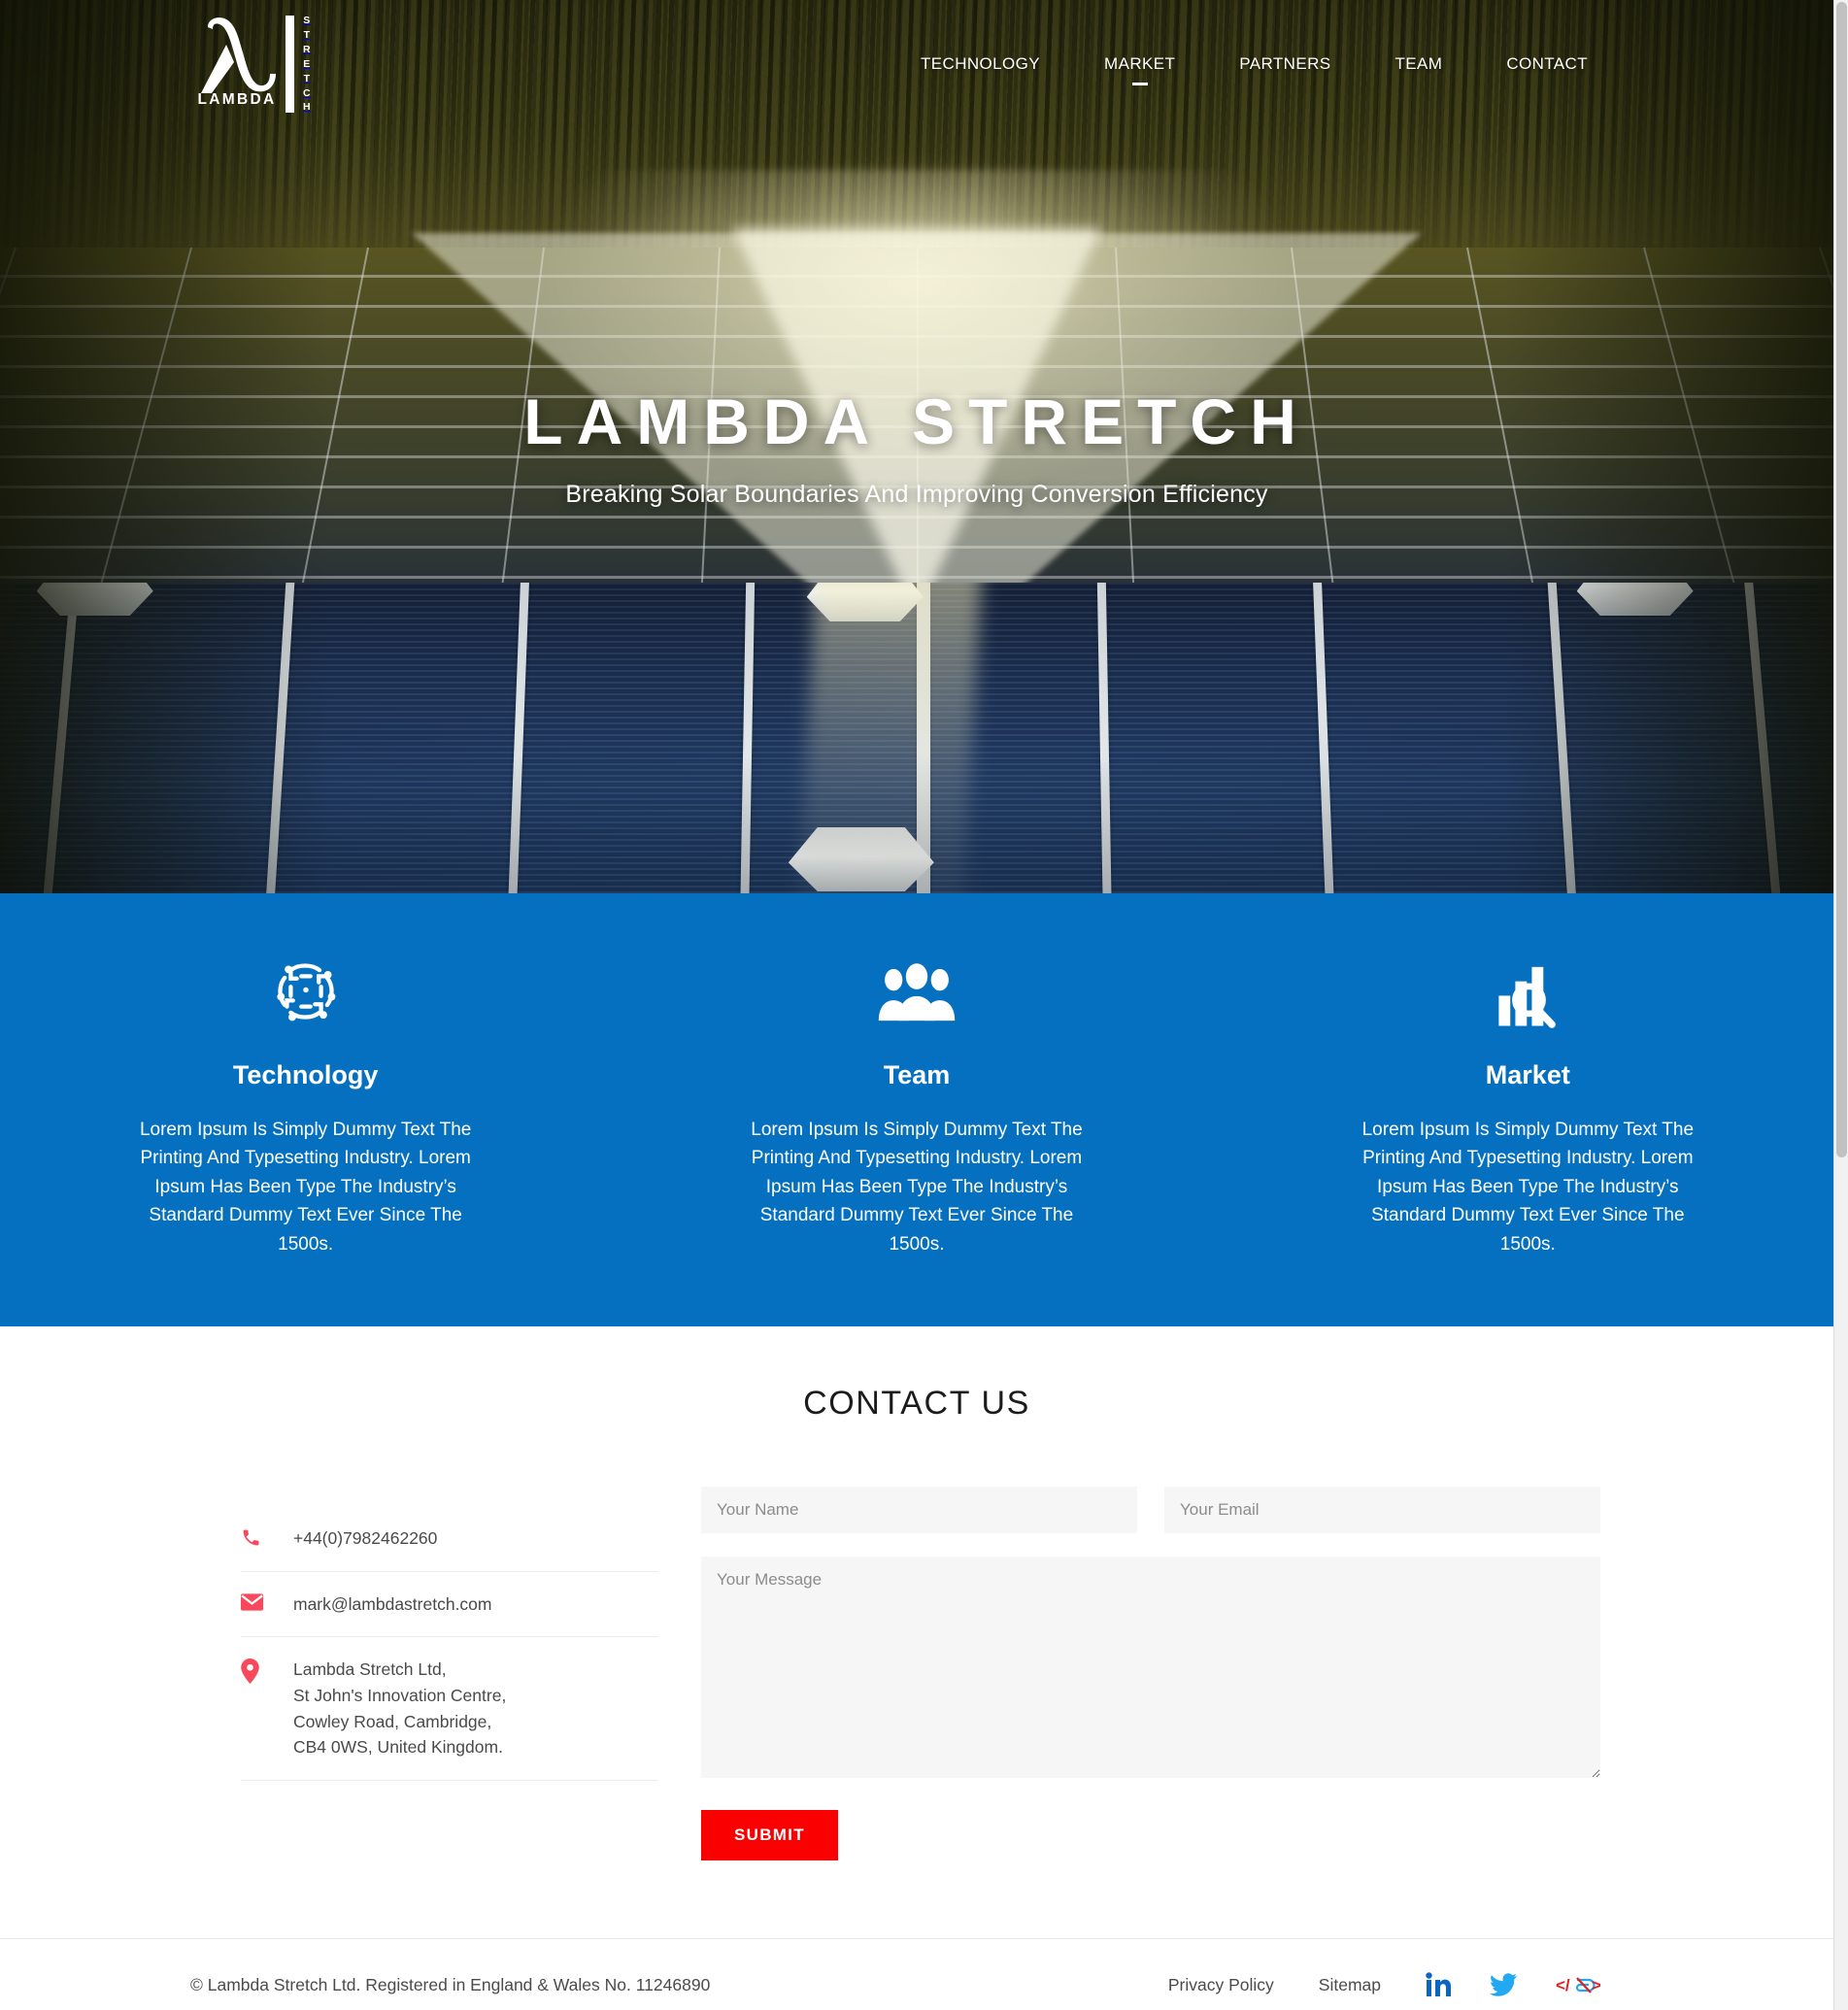  I want to click on logo-divider-bar, so click(290, 65).